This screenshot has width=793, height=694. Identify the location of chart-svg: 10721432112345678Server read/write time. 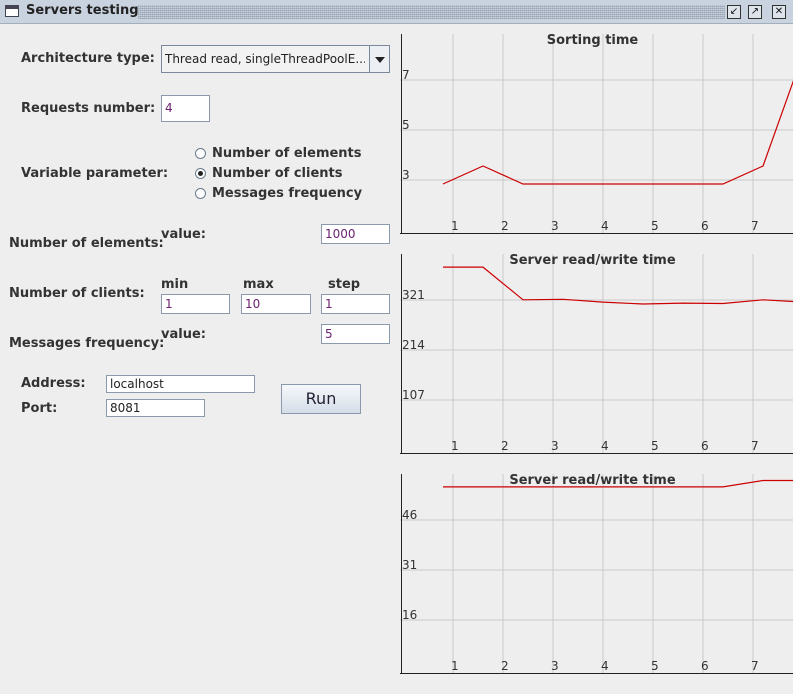
(596, 354).